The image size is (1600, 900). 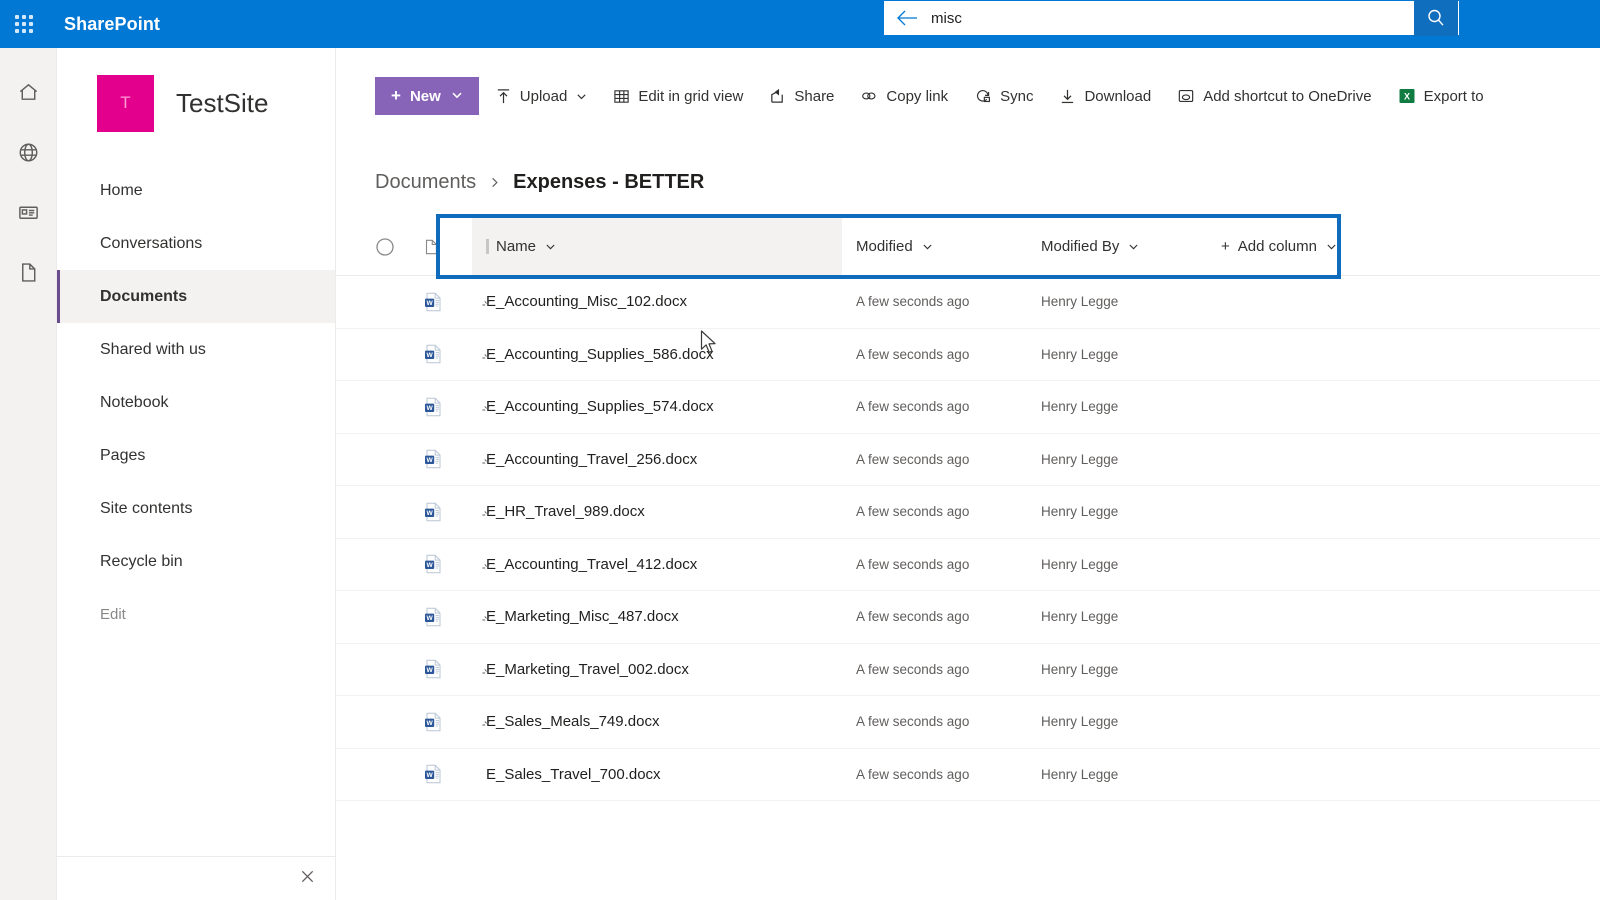 I want to click on search-icon, so click(x=1436, y=17).